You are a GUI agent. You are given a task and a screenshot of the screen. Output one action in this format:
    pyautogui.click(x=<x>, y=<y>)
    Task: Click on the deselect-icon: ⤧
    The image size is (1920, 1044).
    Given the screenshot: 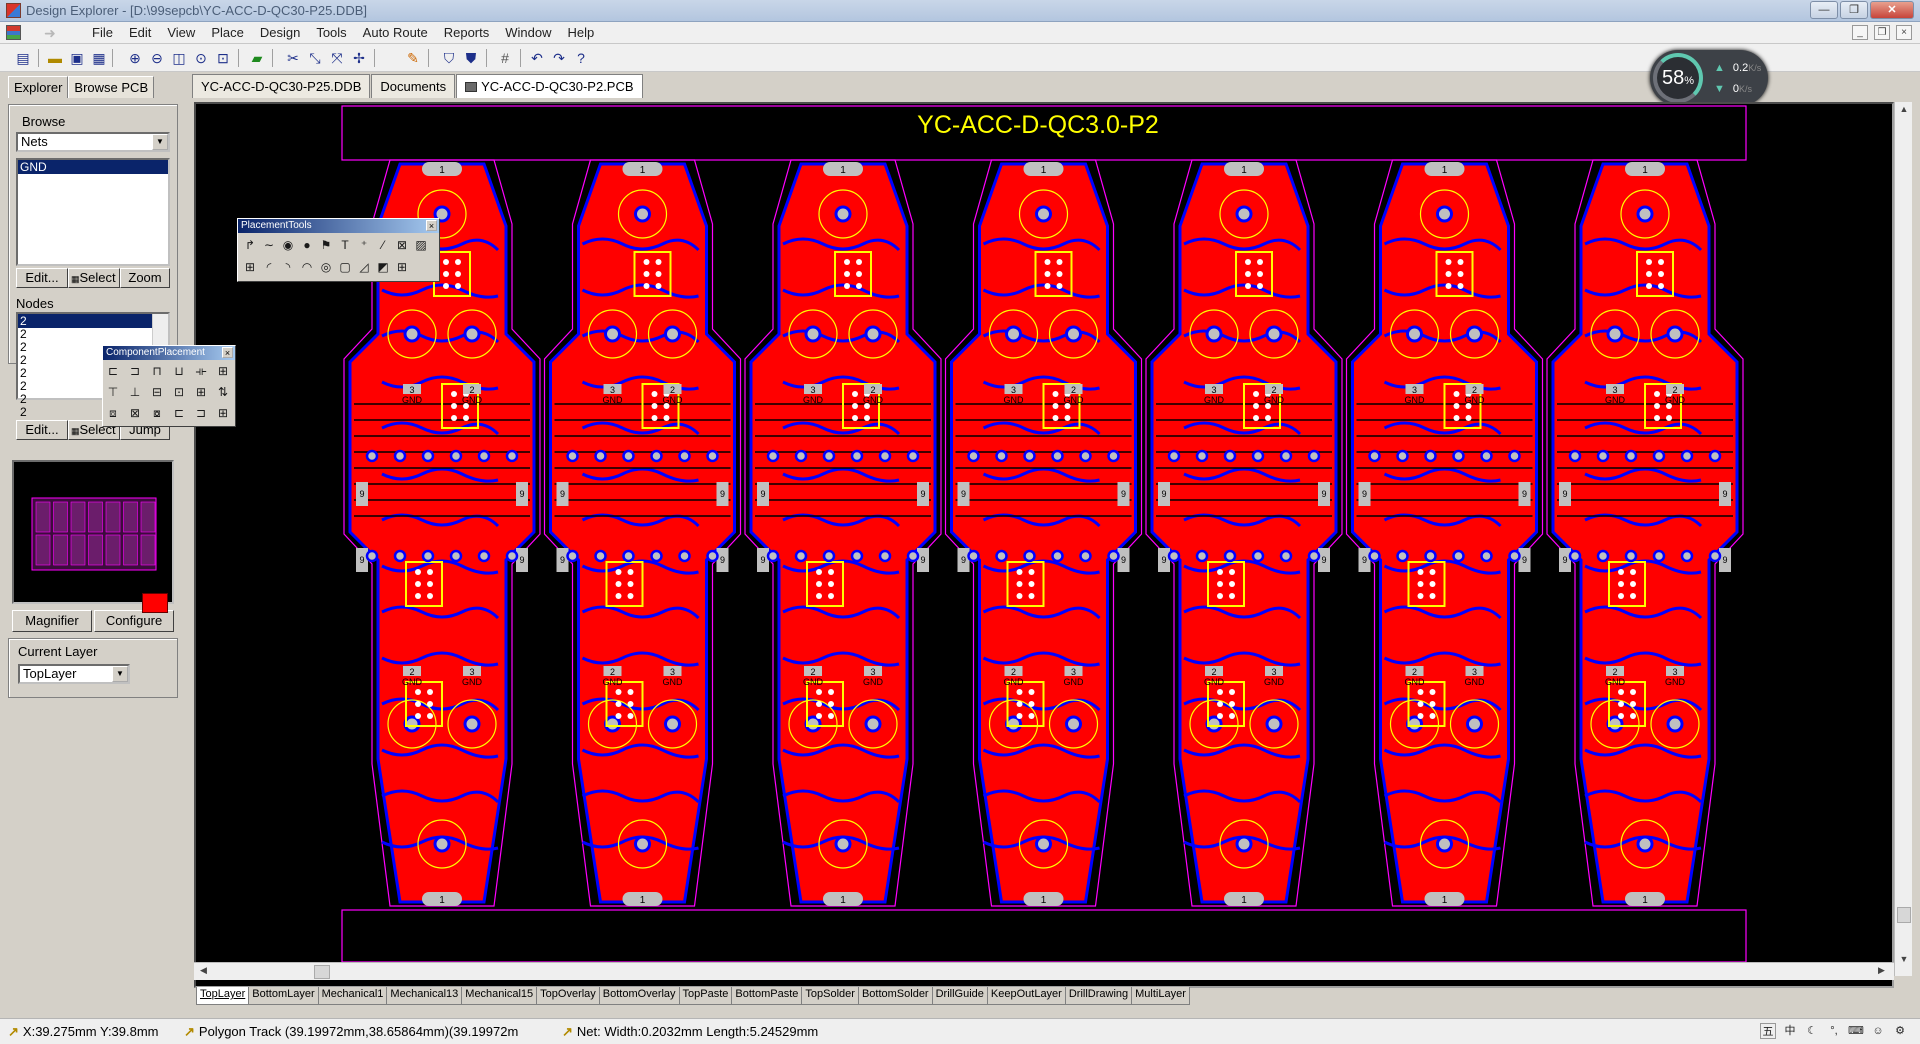 What is the action you would take?
    pyautogui.click(x=337, y=58)
    